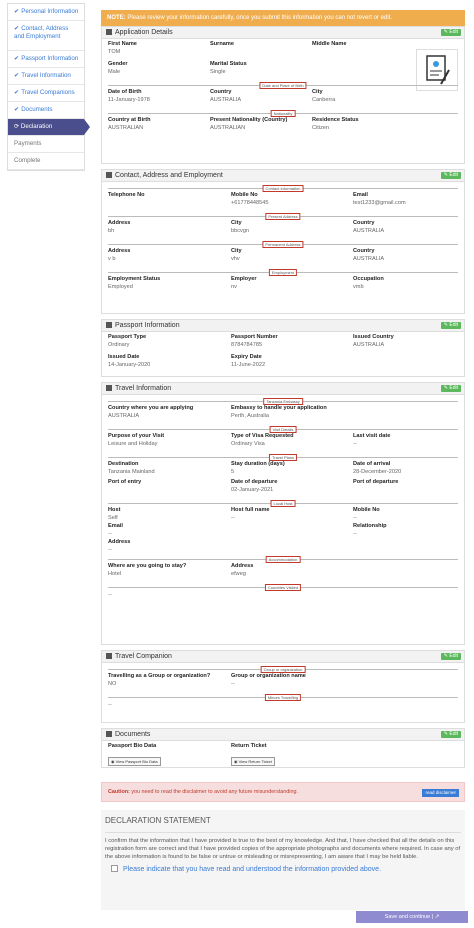 This screenshot has width=474, height=928. What do you see at coordinates (131, 472) in the screenshot?
I see `destination-value: Tanzania Mainland` at bounding box center [131, 472].